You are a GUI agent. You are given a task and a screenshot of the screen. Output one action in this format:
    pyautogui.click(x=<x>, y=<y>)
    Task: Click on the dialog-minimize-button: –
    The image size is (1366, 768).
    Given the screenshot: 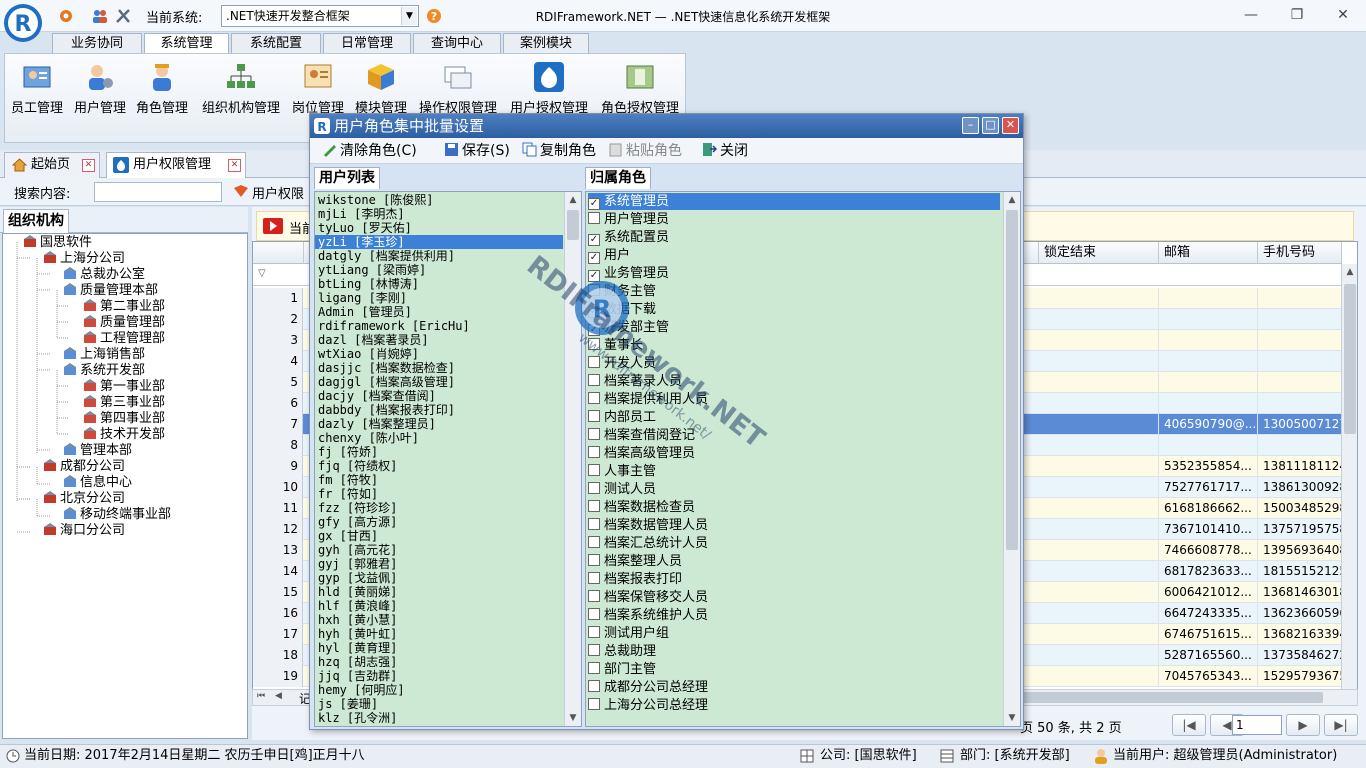 What is the action you would take?
    pyautogui.click(x=970, y=125)
    